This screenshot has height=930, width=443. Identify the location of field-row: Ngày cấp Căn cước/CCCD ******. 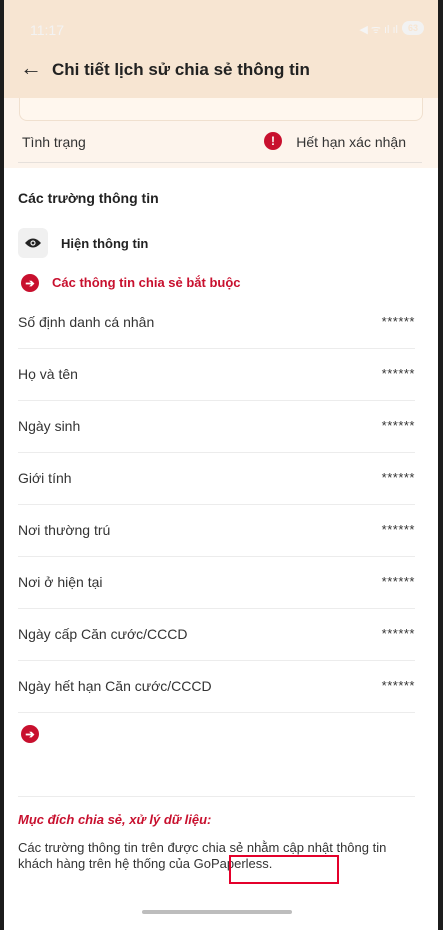
(216, 634).